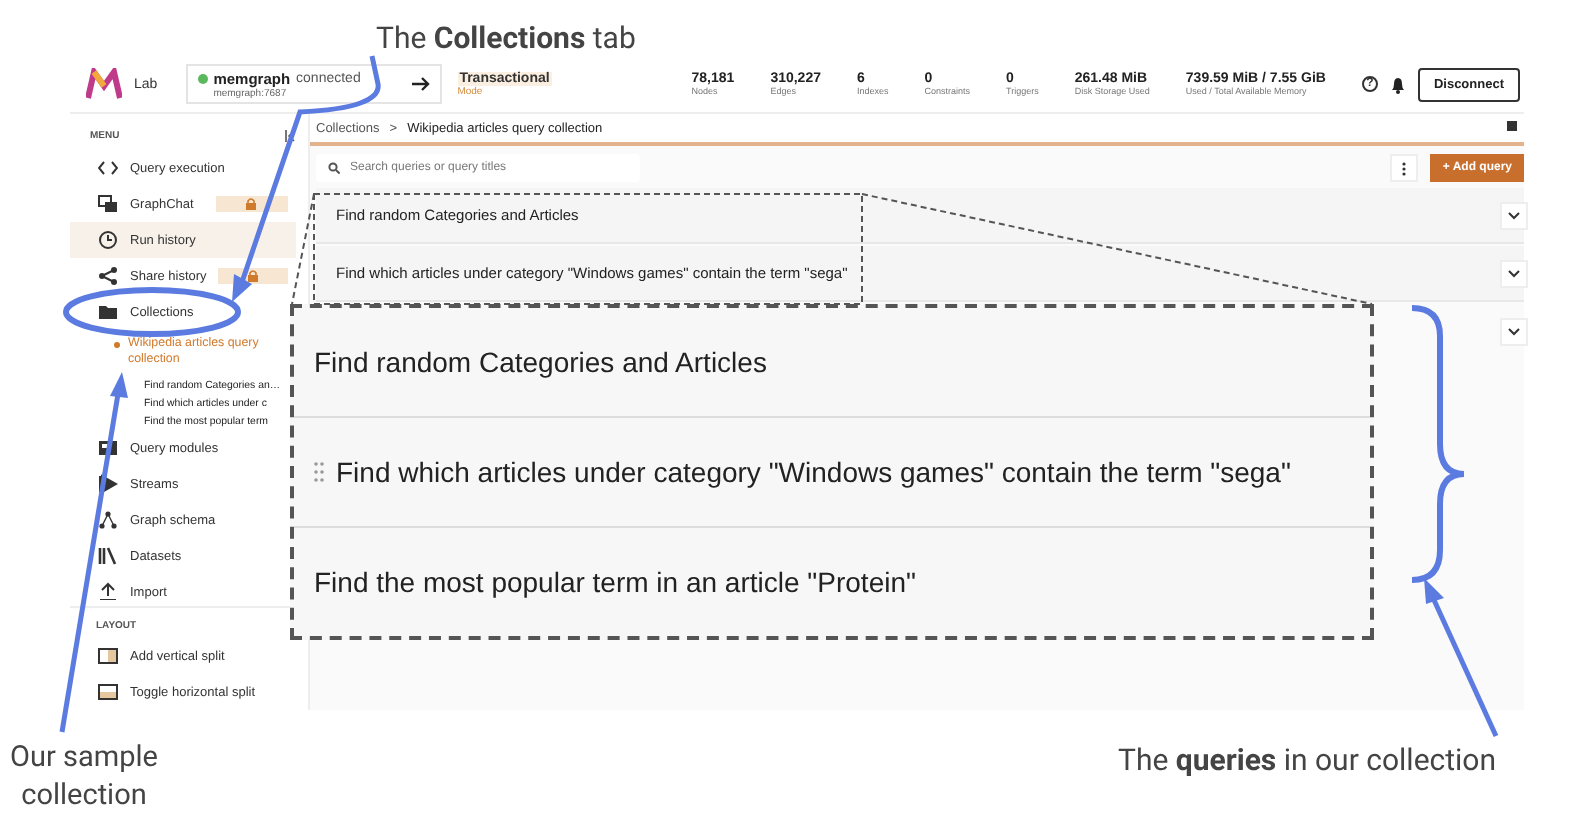 The height and width of the screenshot is (824, 1576). What do you see at coordinates (290, 136) in the screenshot?
I see `collapse-icon` at bounding box center [290, 136].